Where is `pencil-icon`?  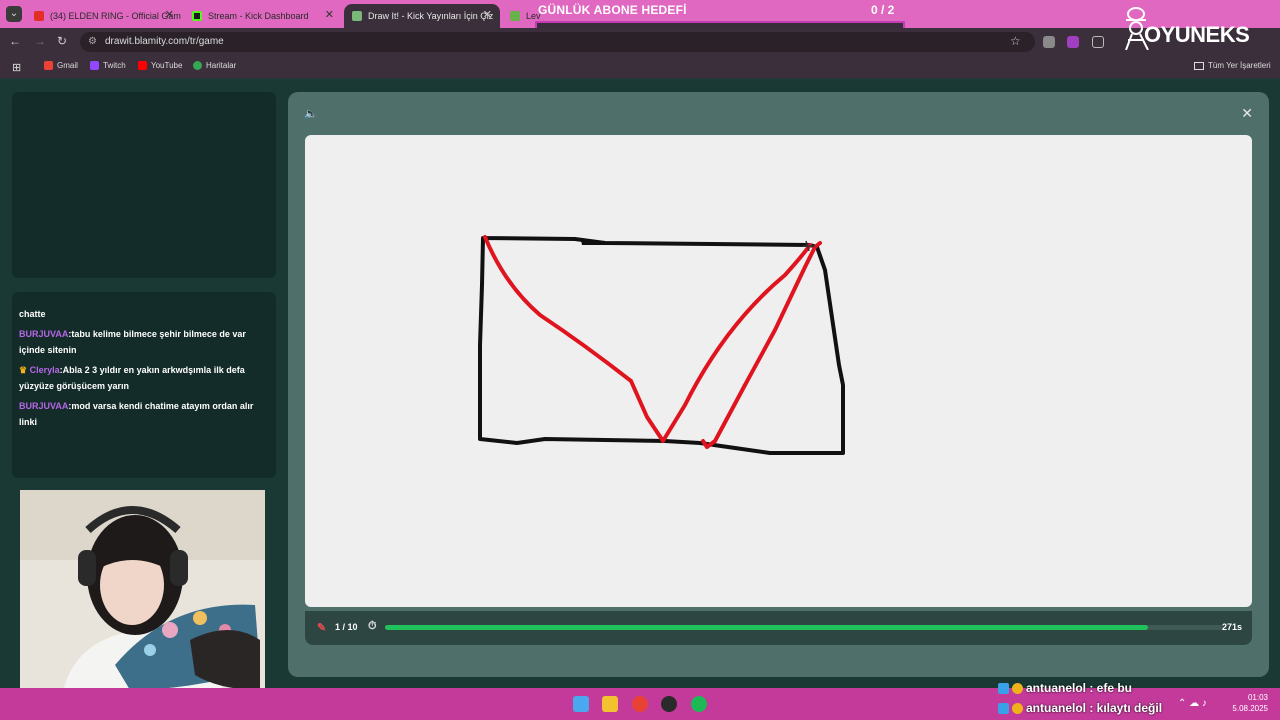 pencil-icon is located at coordinates (357, 16).